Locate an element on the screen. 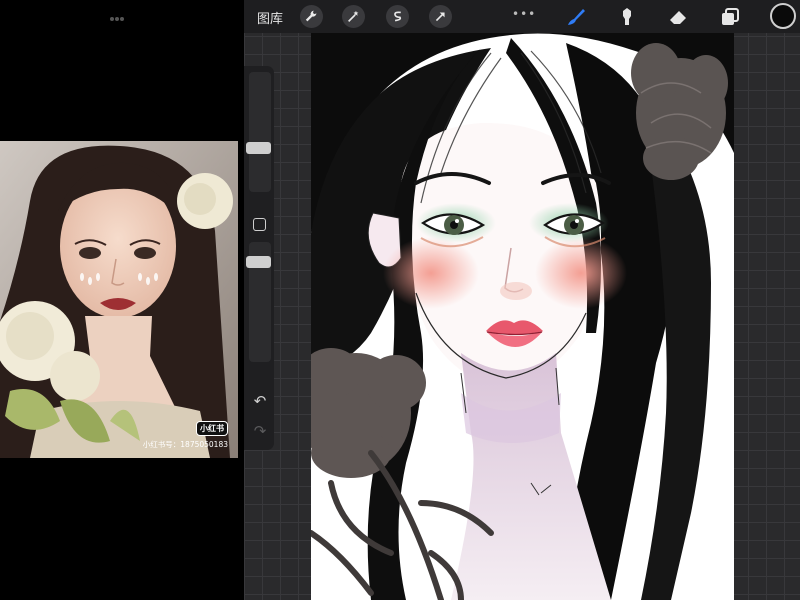 The width and height of the screenshot is (800, 600). gallery-button: 图库 is located at coordinates (270, 17).